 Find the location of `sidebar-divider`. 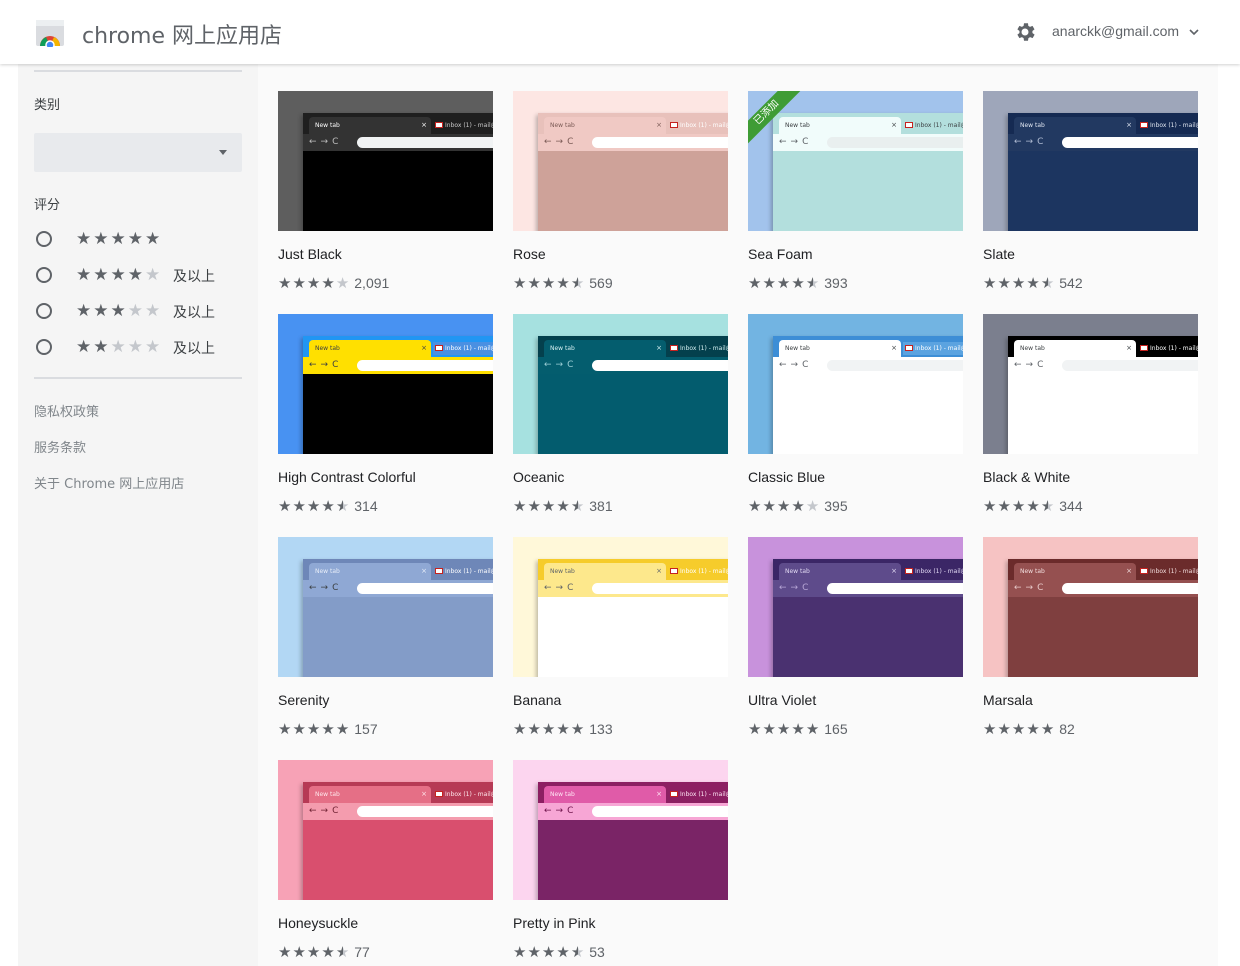

sidebar-divider is located at coordinates (138, 71).